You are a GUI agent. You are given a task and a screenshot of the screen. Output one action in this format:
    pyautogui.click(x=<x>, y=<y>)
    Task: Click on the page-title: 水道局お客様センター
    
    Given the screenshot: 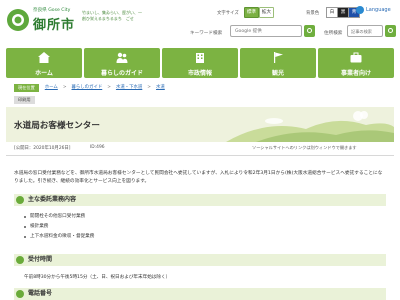 What is the action you would take?
    pyautogui.click(x=57, y=126)
    